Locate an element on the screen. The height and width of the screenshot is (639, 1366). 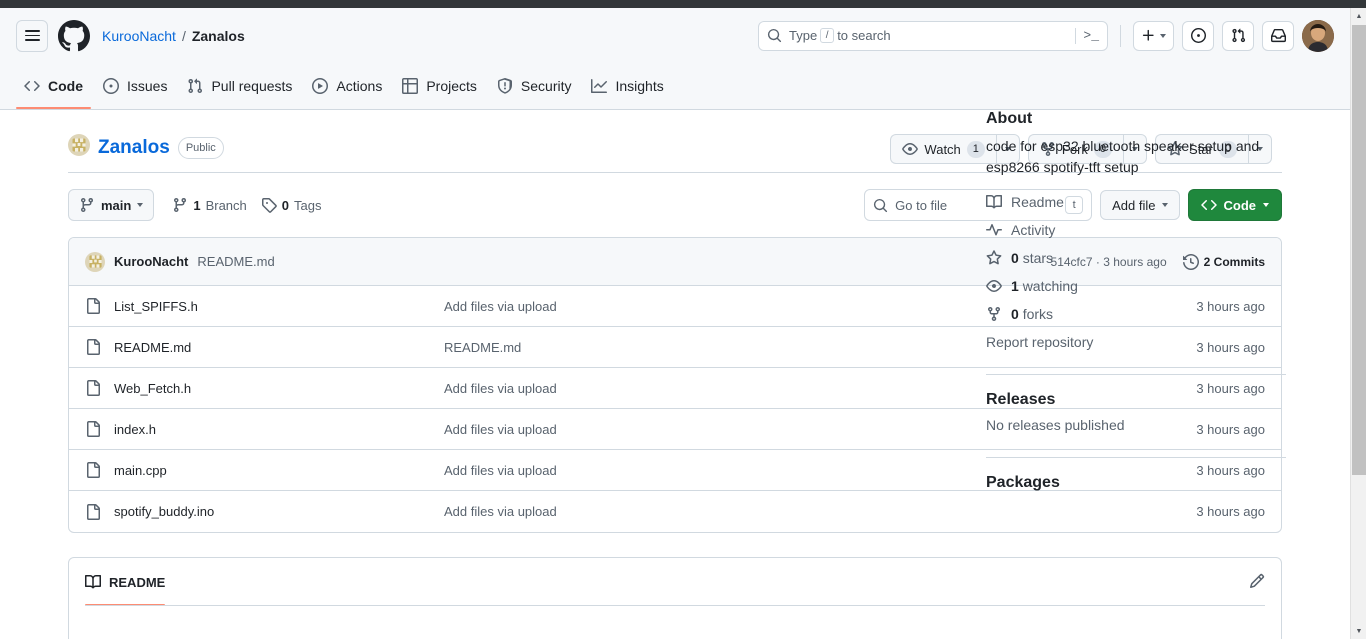
report-repository-link: Report repository is located at coordinates (1136, 342).